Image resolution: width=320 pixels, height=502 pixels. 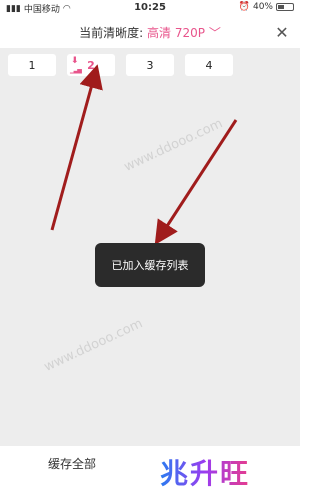 I want to click on episode-item-4: 4, so click(x=209, y=65).